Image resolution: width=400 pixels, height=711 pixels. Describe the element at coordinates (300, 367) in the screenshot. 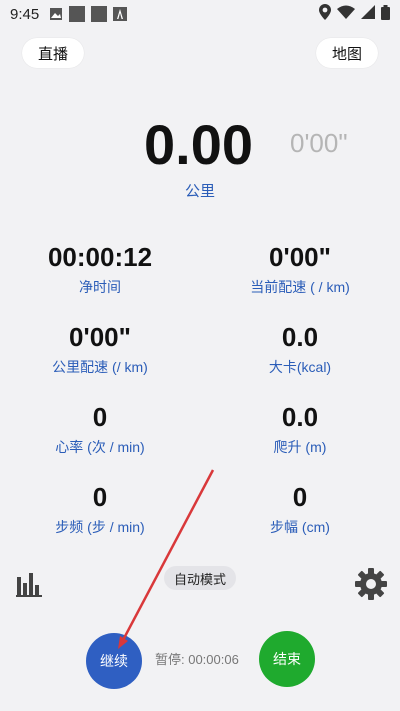

I see `stat-label: 大卡(kcal)` at that location.